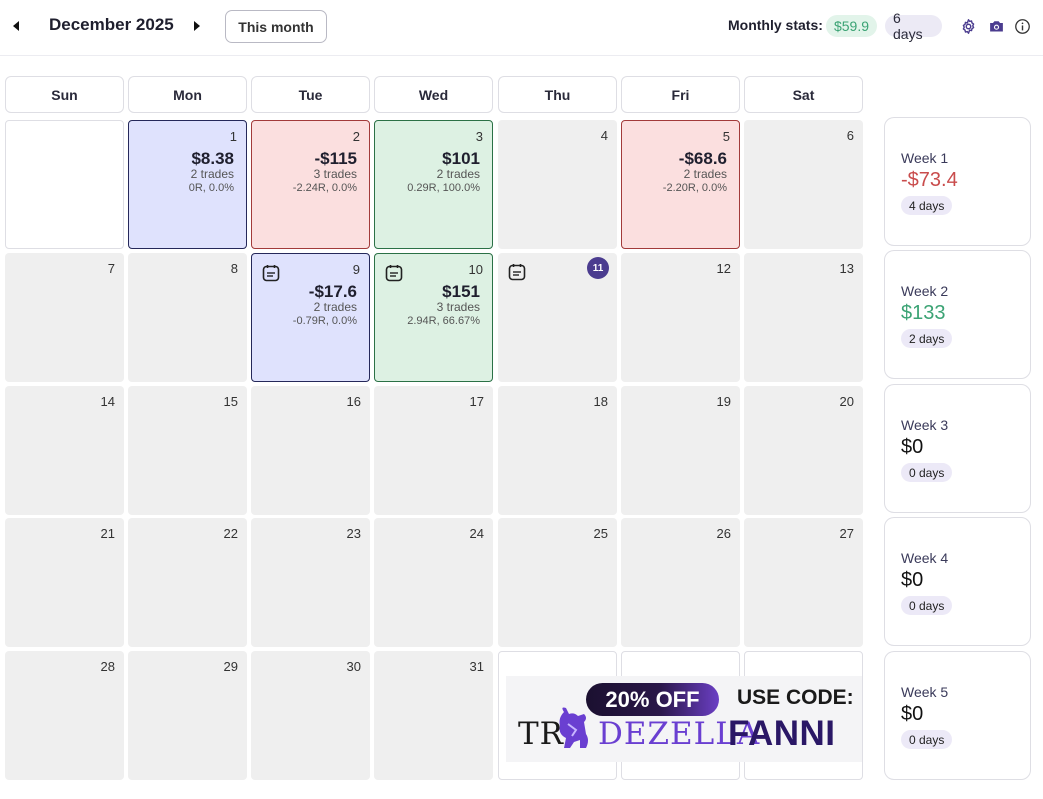 The height and width of the screenshot is (799, 1043). Describe the element at coordinates (1022, 26) in the screenshot. I see `info-button` at that location.